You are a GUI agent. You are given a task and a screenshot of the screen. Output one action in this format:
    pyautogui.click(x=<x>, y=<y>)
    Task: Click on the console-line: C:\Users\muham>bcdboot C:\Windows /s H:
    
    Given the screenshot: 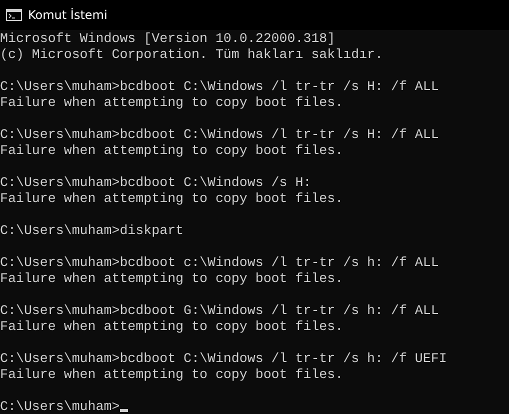 What is the action you would take?
    pyautogui.click(x=156, y=182)
    